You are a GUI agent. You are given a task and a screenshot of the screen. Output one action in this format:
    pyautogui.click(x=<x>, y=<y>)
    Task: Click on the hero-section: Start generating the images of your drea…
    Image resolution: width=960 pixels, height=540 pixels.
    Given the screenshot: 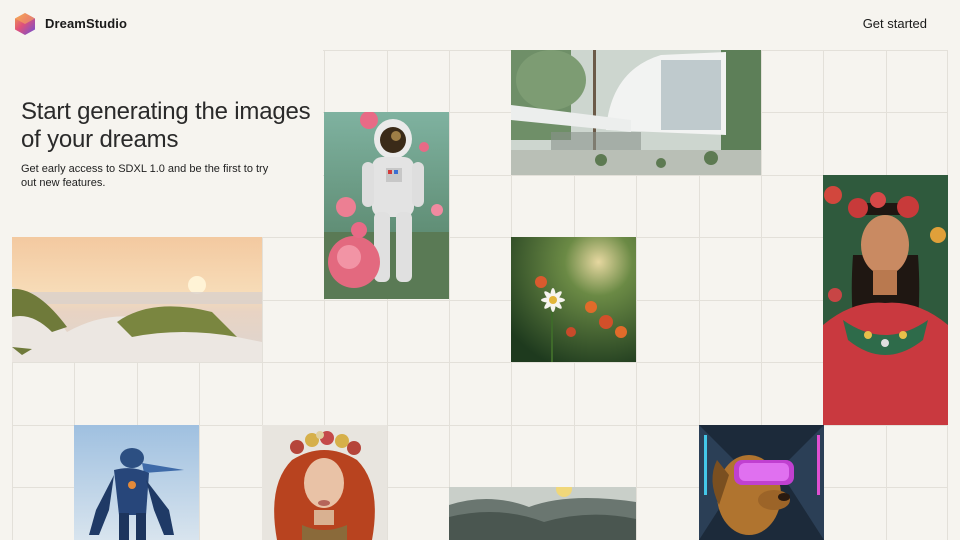 What is the action you would take?
    pyautogui.click(x=167, y=143)
    